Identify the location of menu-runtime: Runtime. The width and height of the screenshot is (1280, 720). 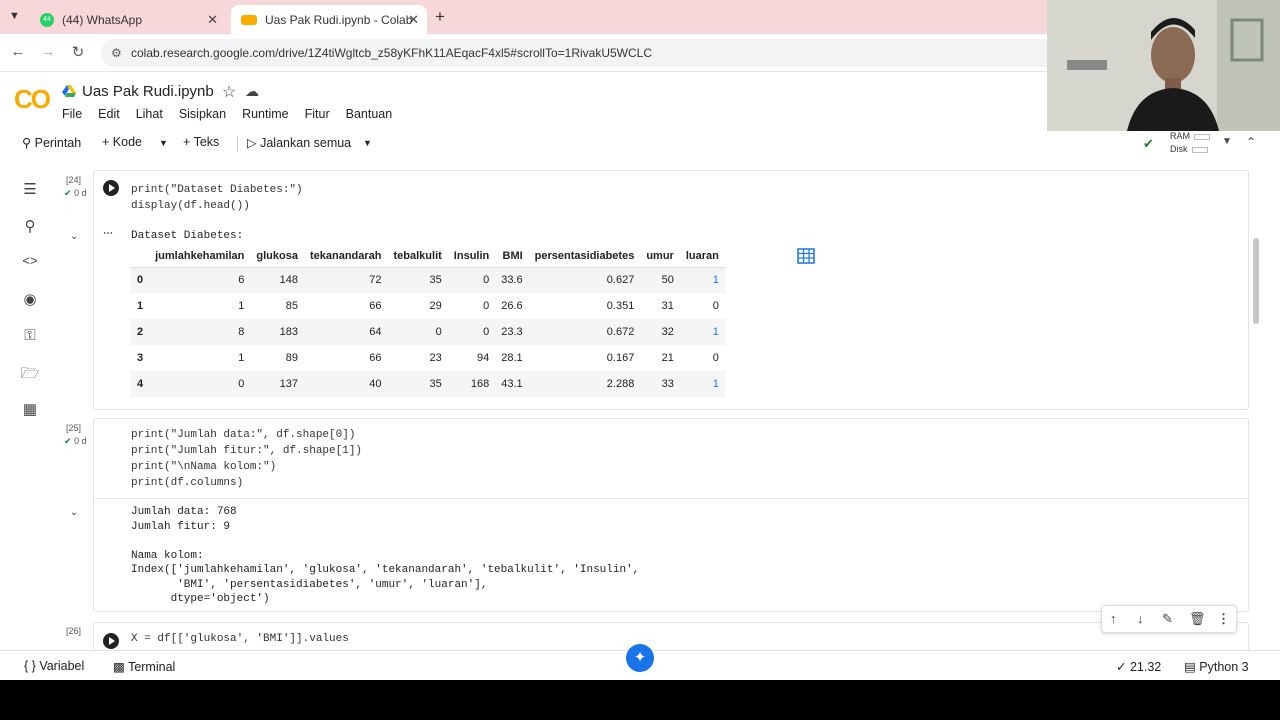
(265, 114).